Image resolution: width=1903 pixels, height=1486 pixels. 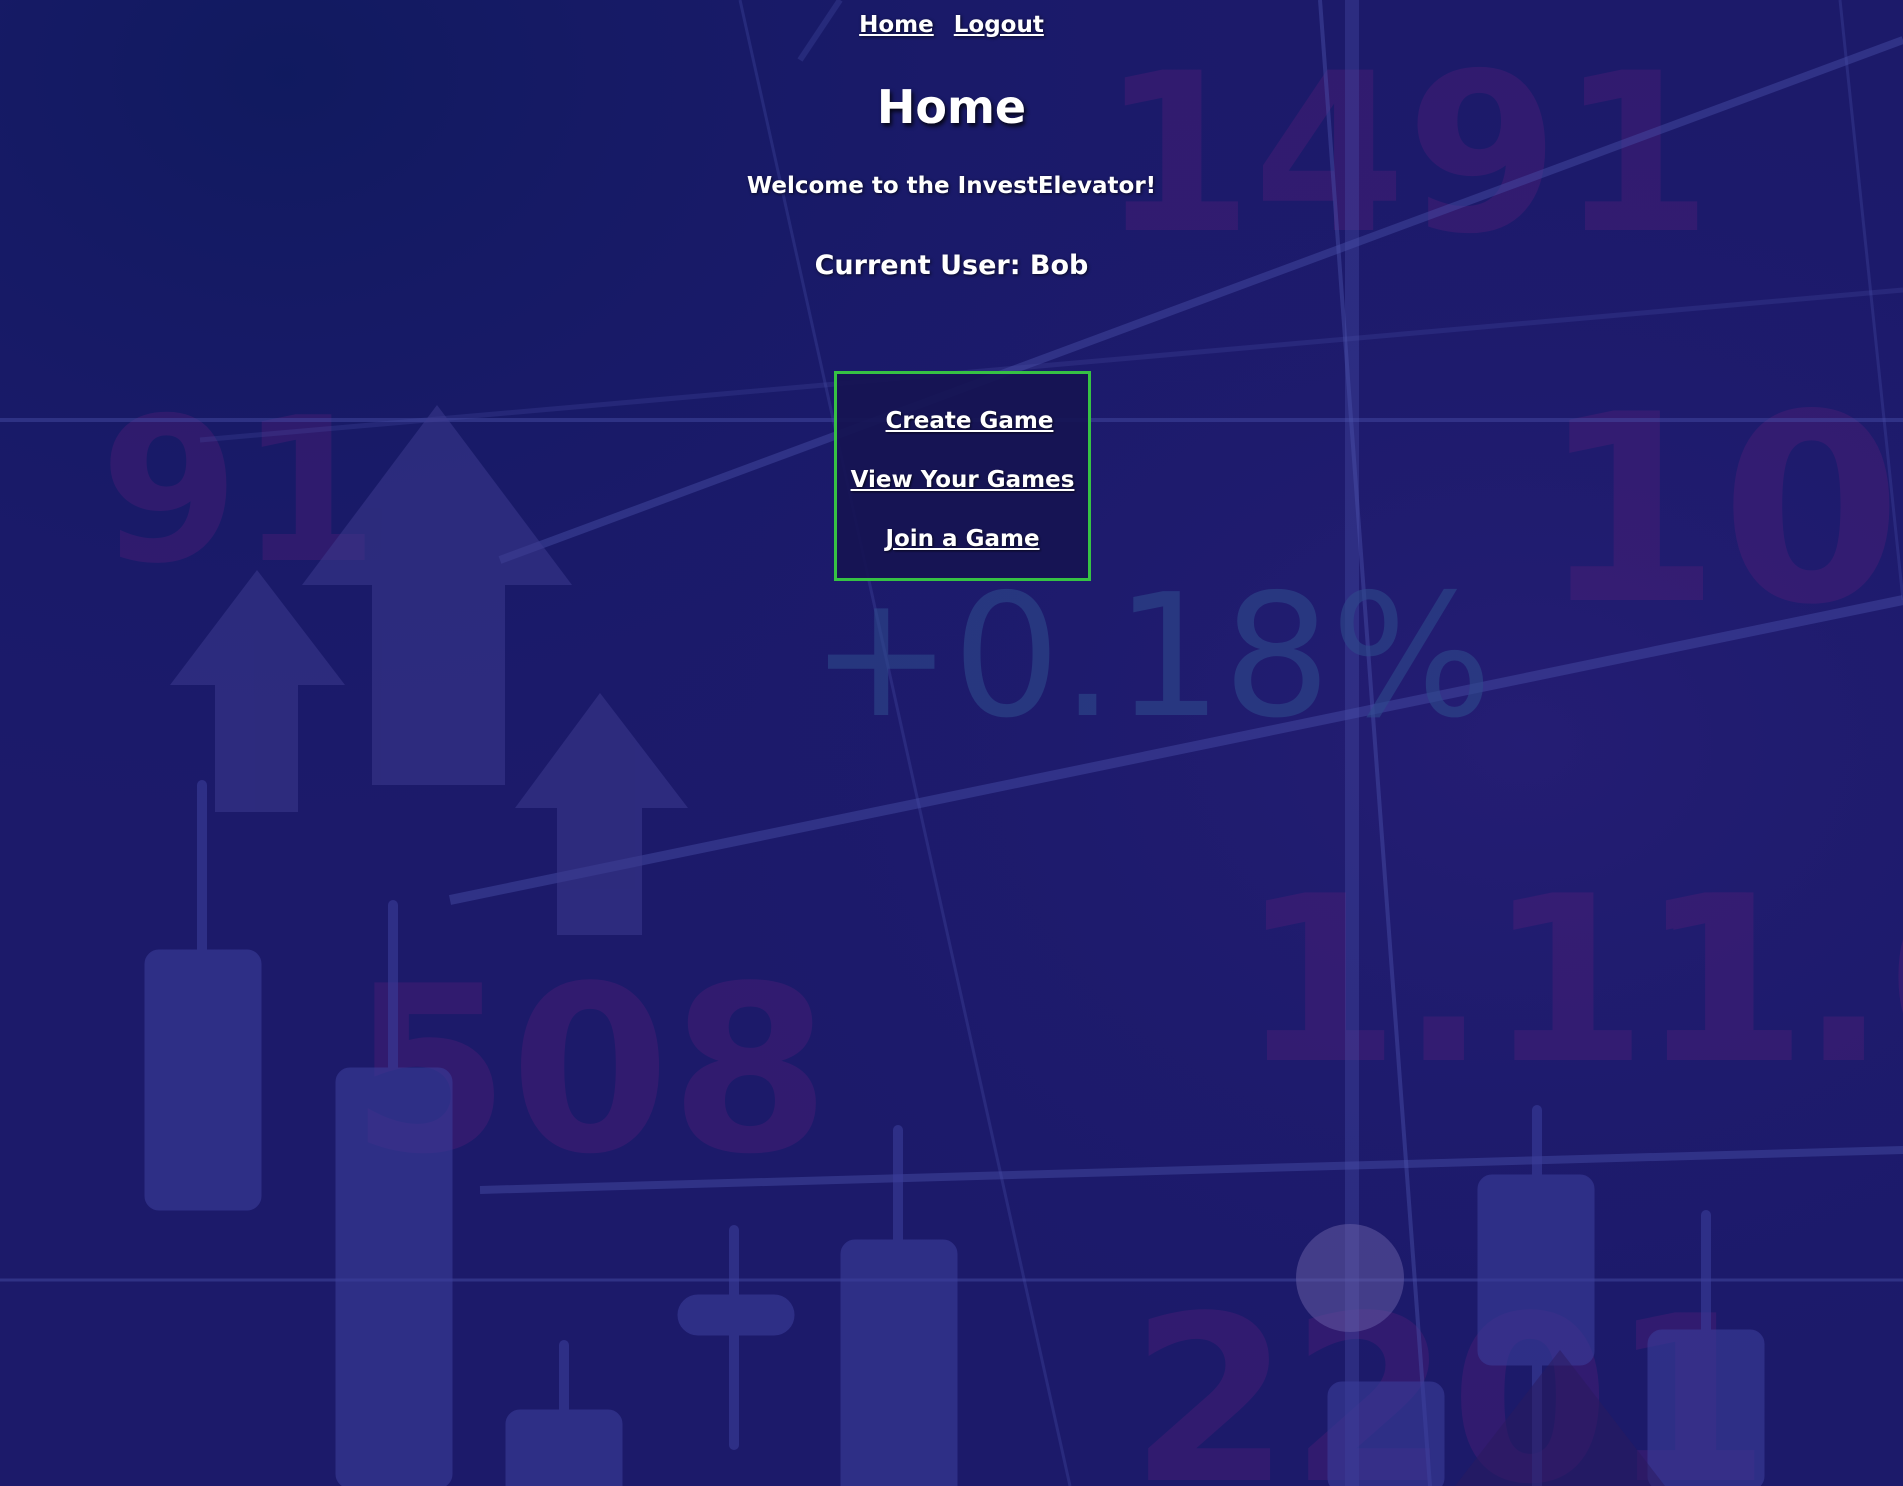 What do you see at coordinates (951, 25) in the screenshot?
I see `top-navigation: Home Logout` at bounding box center [951, 25].